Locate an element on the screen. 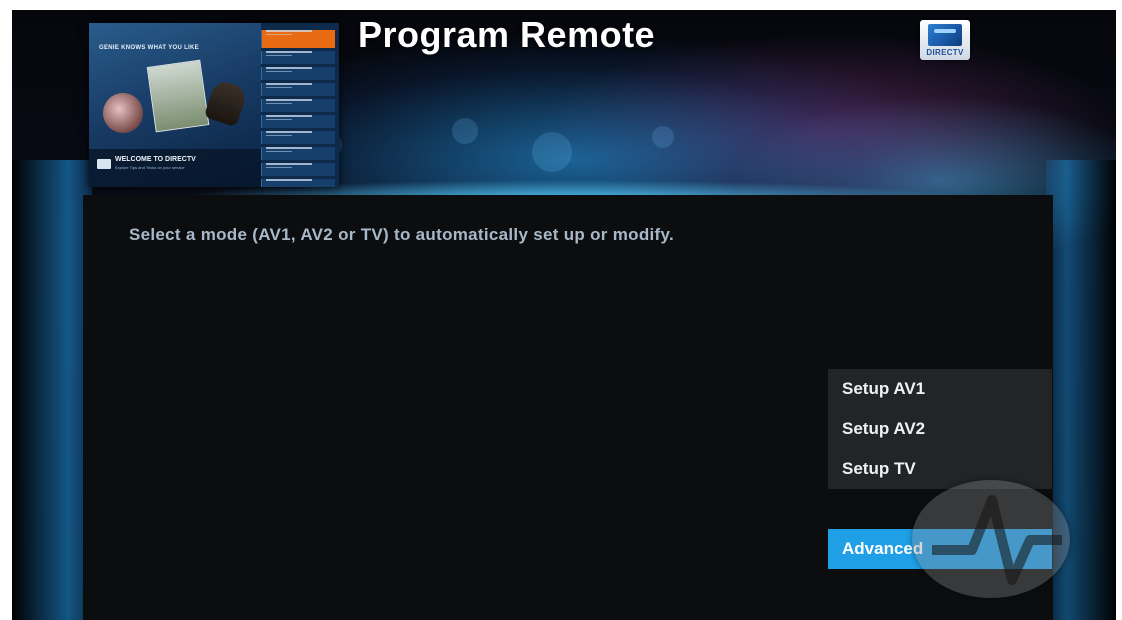  setup-av1-button: Setup AV1 is located at coordinates (940, 389).